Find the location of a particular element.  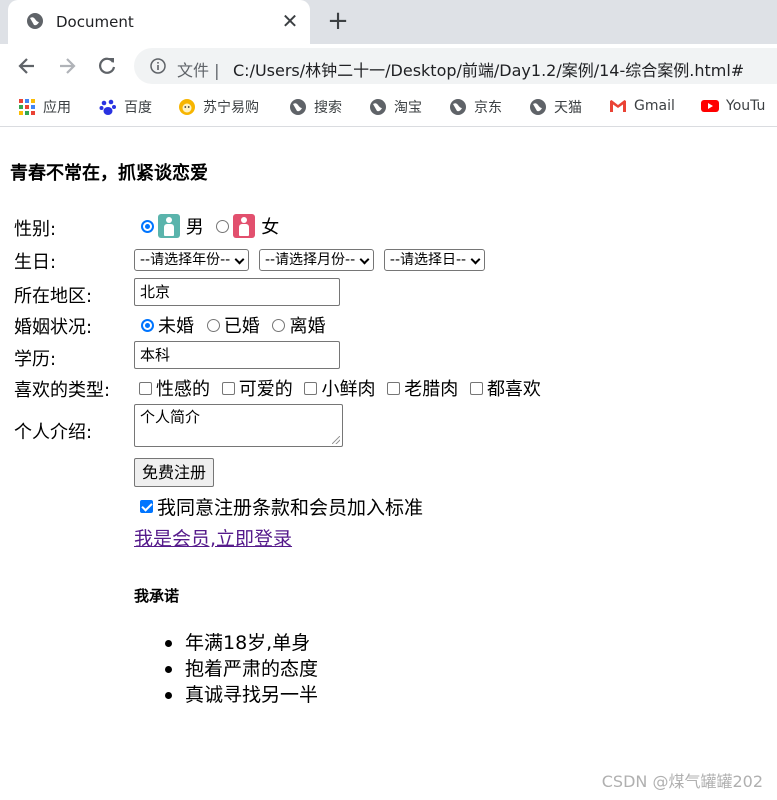

intro-row: 个人简介 is located at coordinates (238, 425).